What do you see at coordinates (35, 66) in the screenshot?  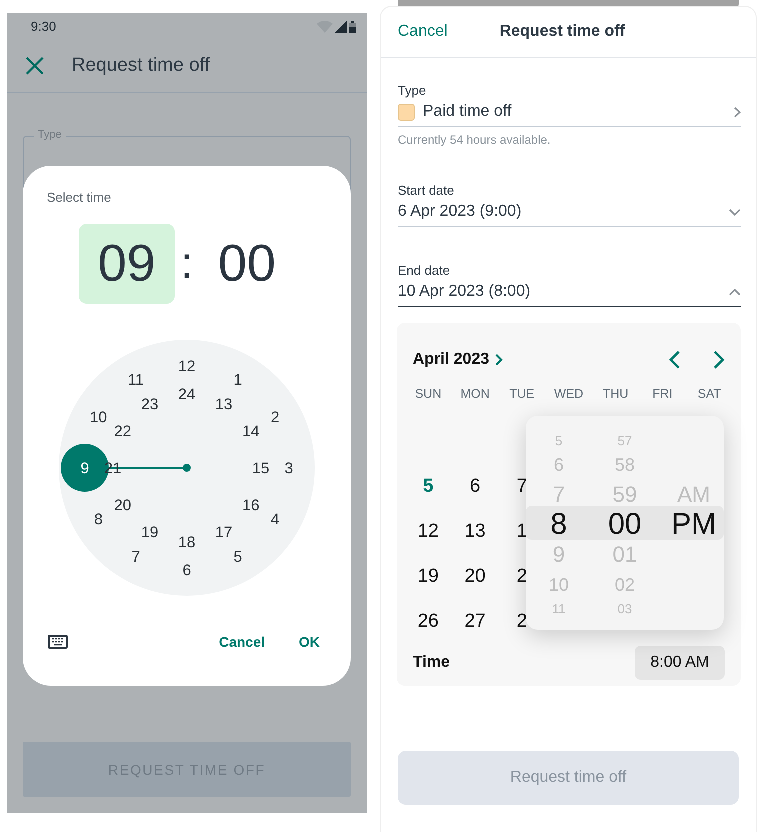 I see `close-icon` at bounding box center [35, 66].